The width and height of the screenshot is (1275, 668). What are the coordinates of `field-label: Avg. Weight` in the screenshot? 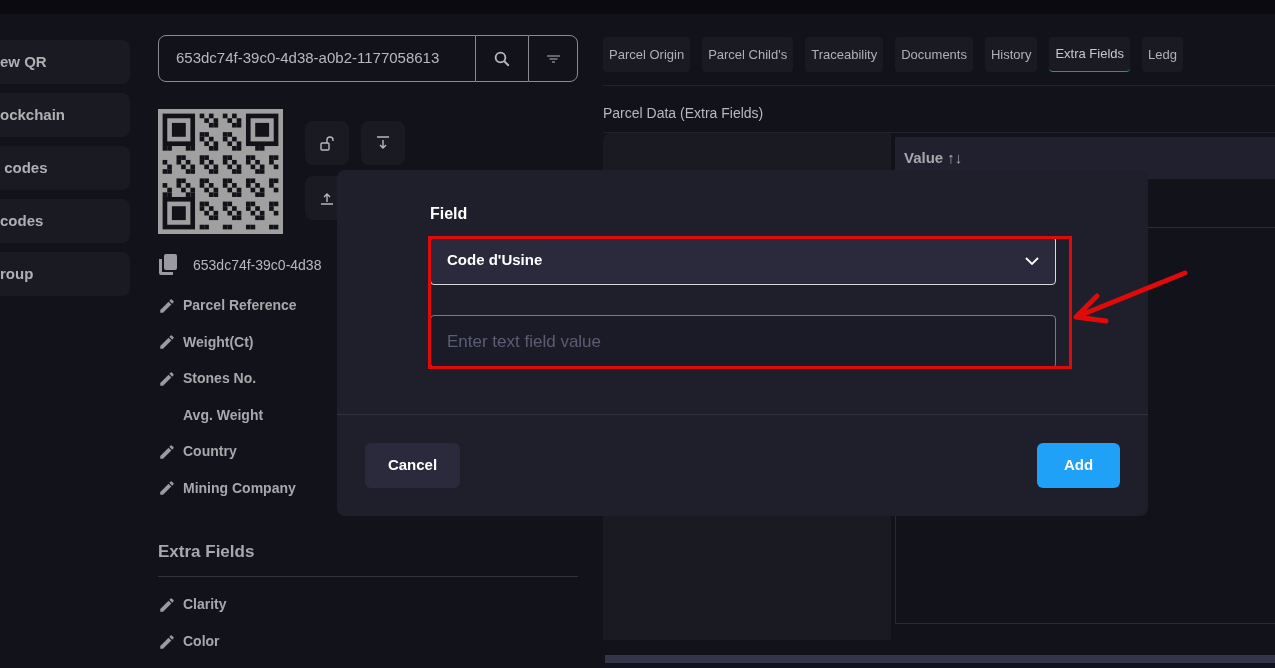 It's located at (223, 415).